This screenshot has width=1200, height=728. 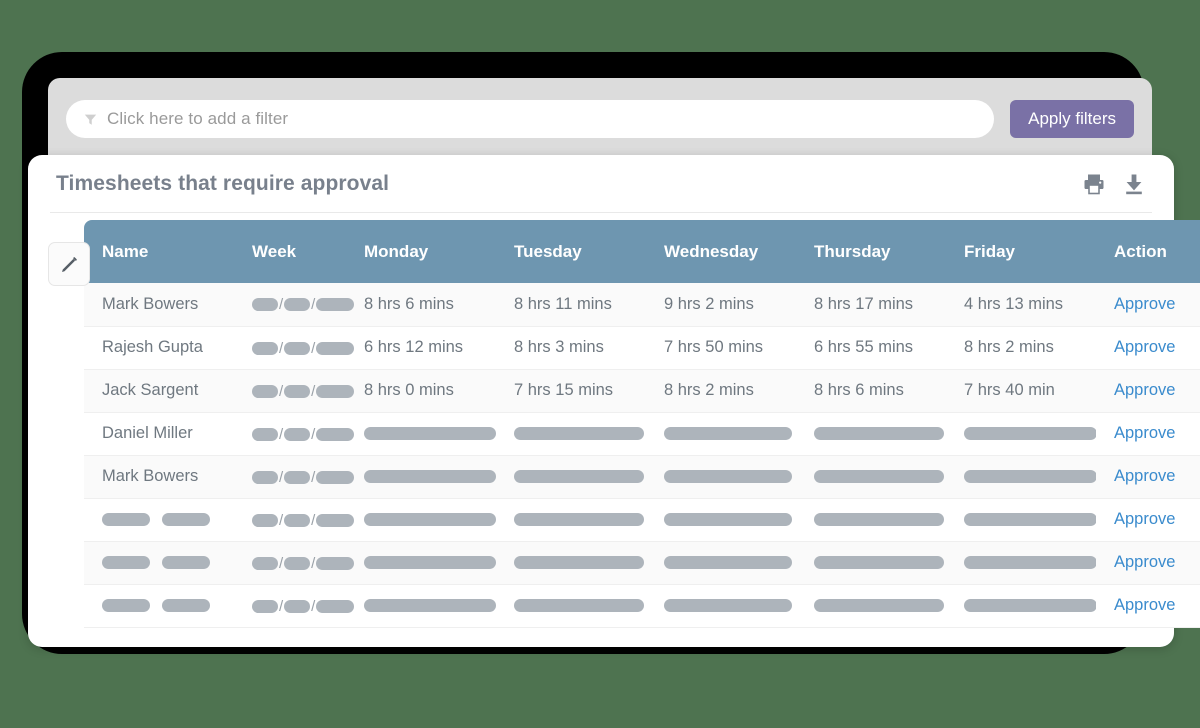 What do you see at coordinates (1021, 251) in the screenshot?
I see `column-header-friday: Friday` at bounding box center [1021, 251].